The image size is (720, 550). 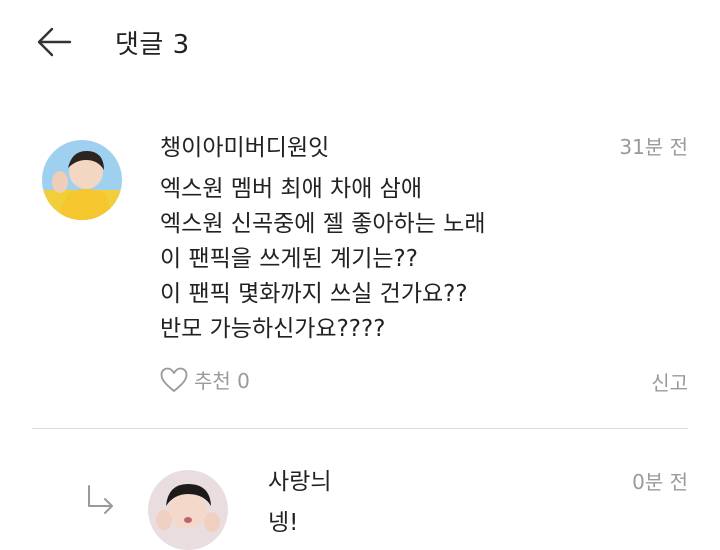 I want to click on reply-body: 넹!, so click(x=283, y=523).